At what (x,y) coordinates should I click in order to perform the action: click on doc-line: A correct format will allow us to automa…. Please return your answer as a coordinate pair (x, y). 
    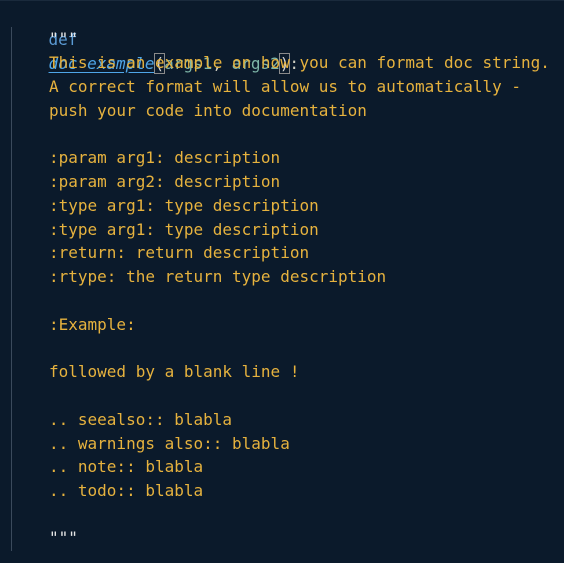
    Looking at the image, I should click on (265, 87).